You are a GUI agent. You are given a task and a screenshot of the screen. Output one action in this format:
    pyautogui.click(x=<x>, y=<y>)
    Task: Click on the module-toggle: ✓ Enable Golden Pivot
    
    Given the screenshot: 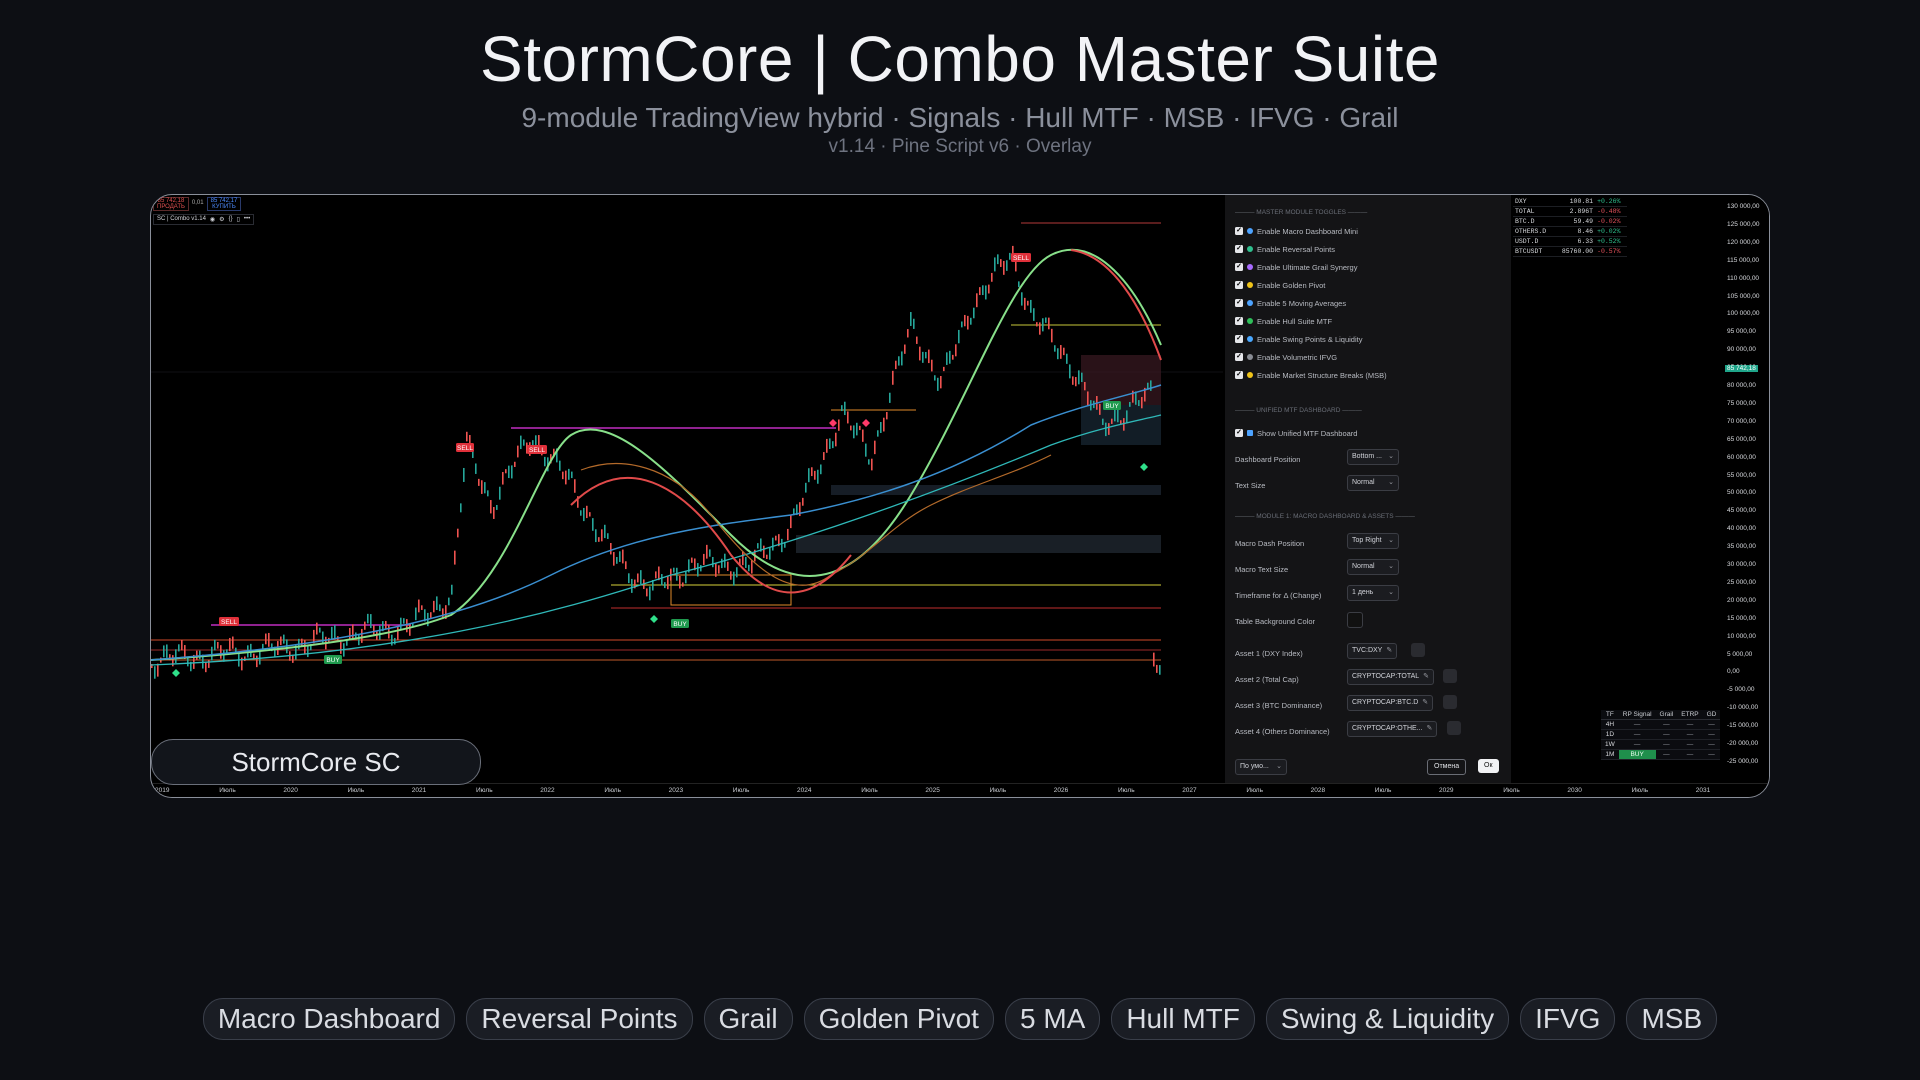 What is the action you would take?
    pyautogui.click(x=1280, y=285)
    